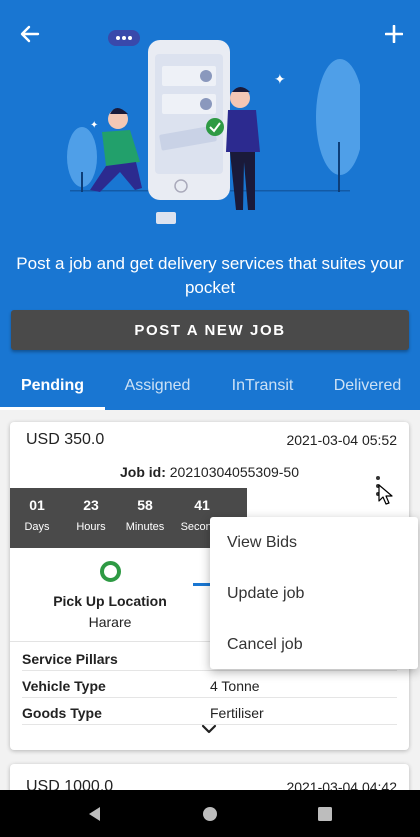 The width and height of the screenshot is (420, 837). What do you see at coordinates (385, 494) in the screenshot?
I see `mouse-cursor-icon` at bounding box center [385, 494].